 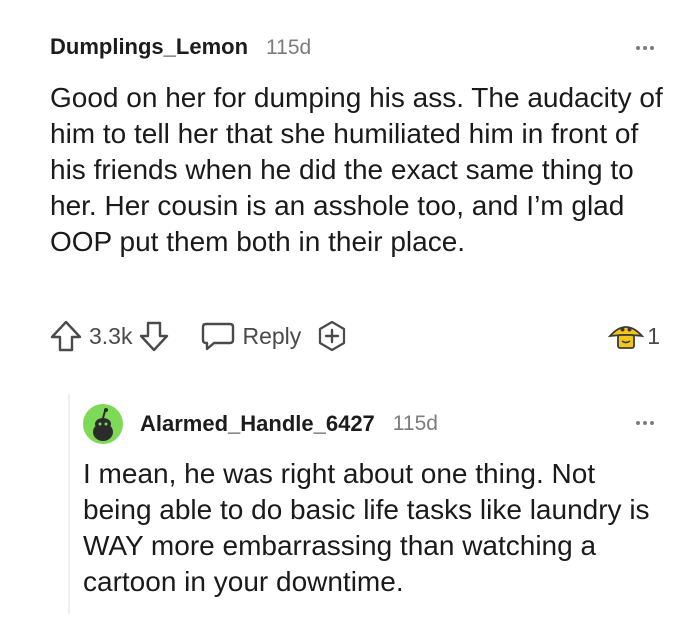 I want to click on reply-button: Reply, so click(x=250, y=336).